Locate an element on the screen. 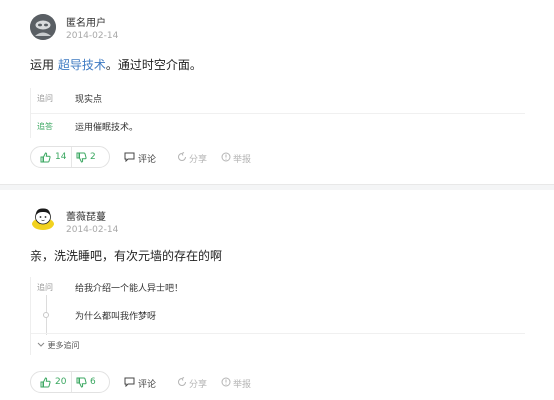 Image resolution: width=554 pixels, height=400 pixels. username: 蕾薇琵蔓 is located at coordinates (86, 215).